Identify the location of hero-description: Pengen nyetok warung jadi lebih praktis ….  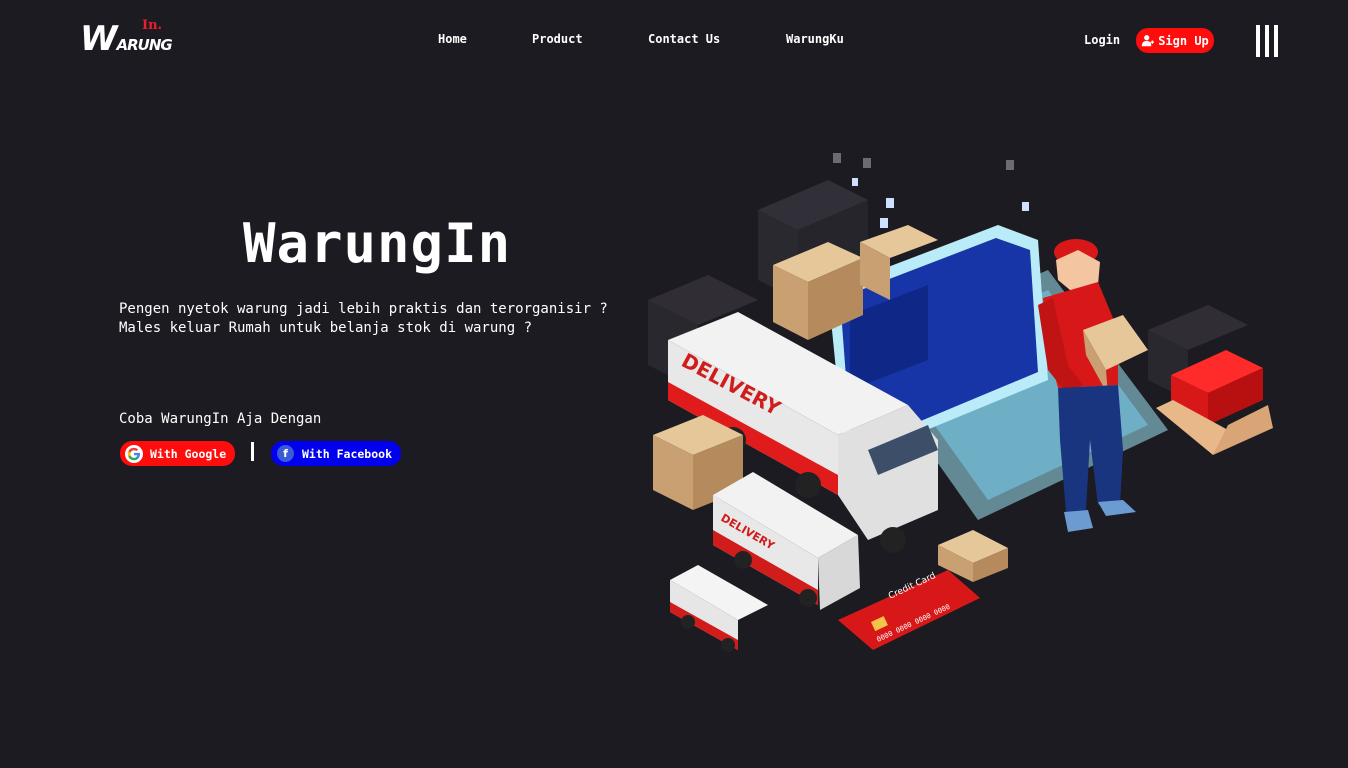
(363, 319).